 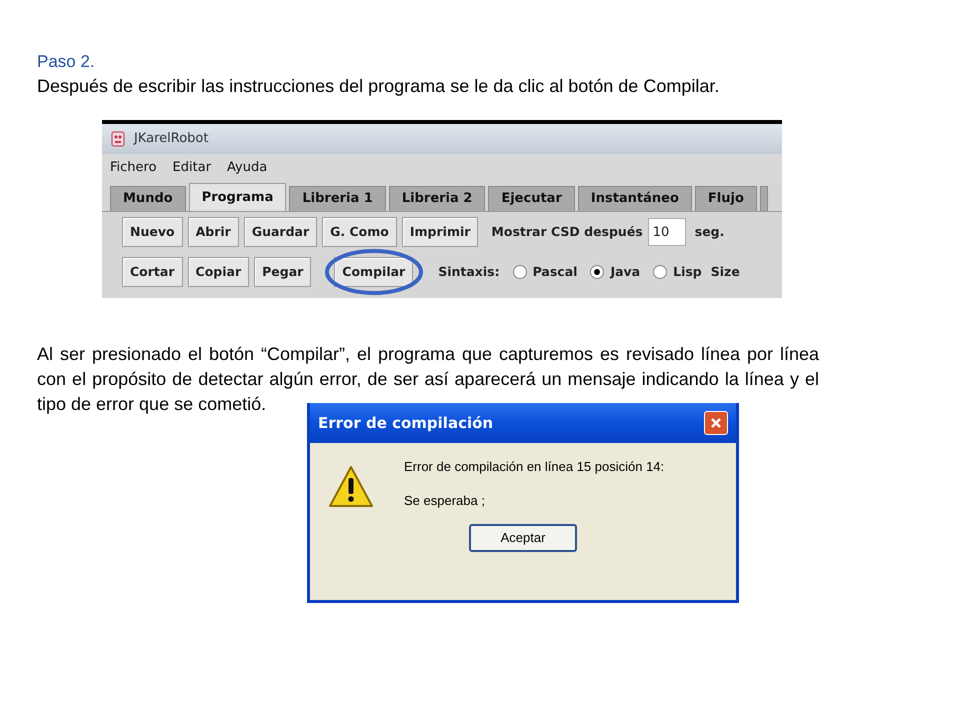 I want to click on warning-icon, so click(x=351, y=487).